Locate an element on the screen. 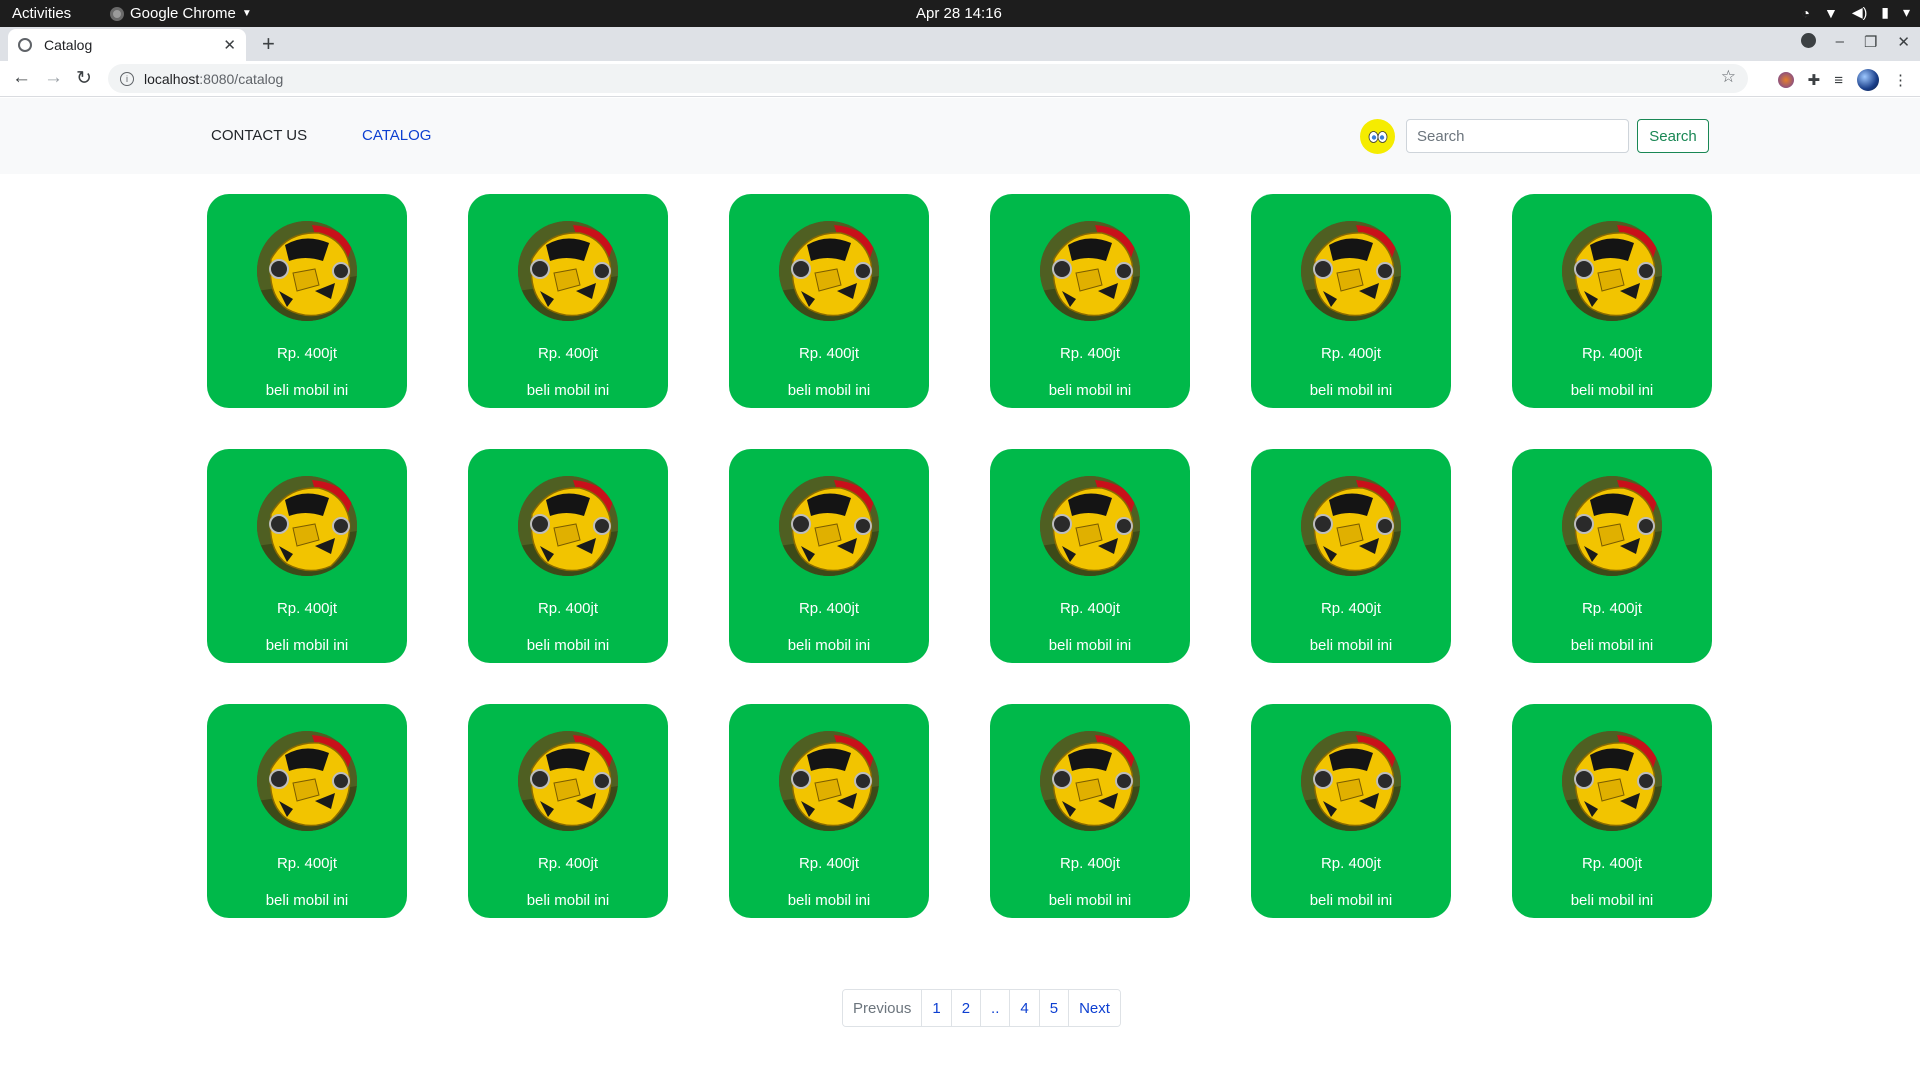  kebab-menu-icon: ⋮ is located at coordinates (1900, 80).